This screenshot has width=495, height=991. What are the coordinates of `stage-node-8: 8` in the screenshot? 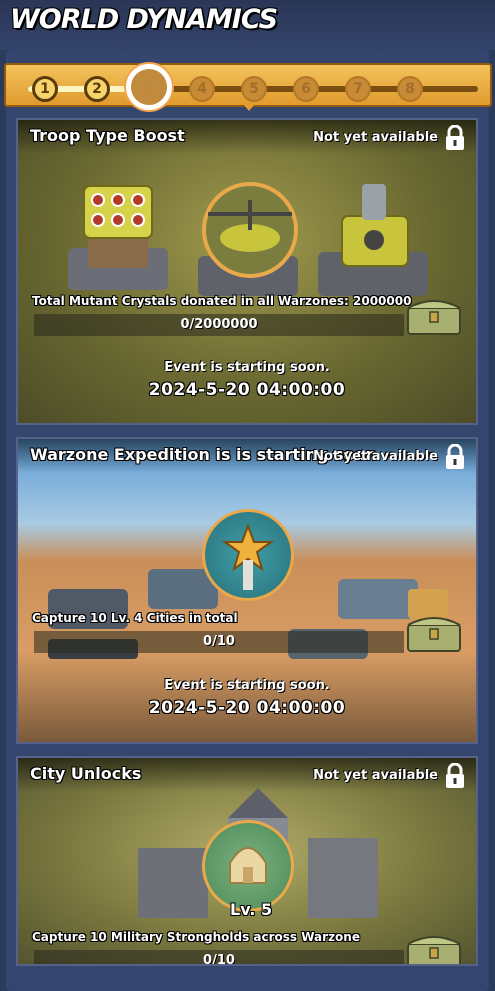 It's located at (410, 89).